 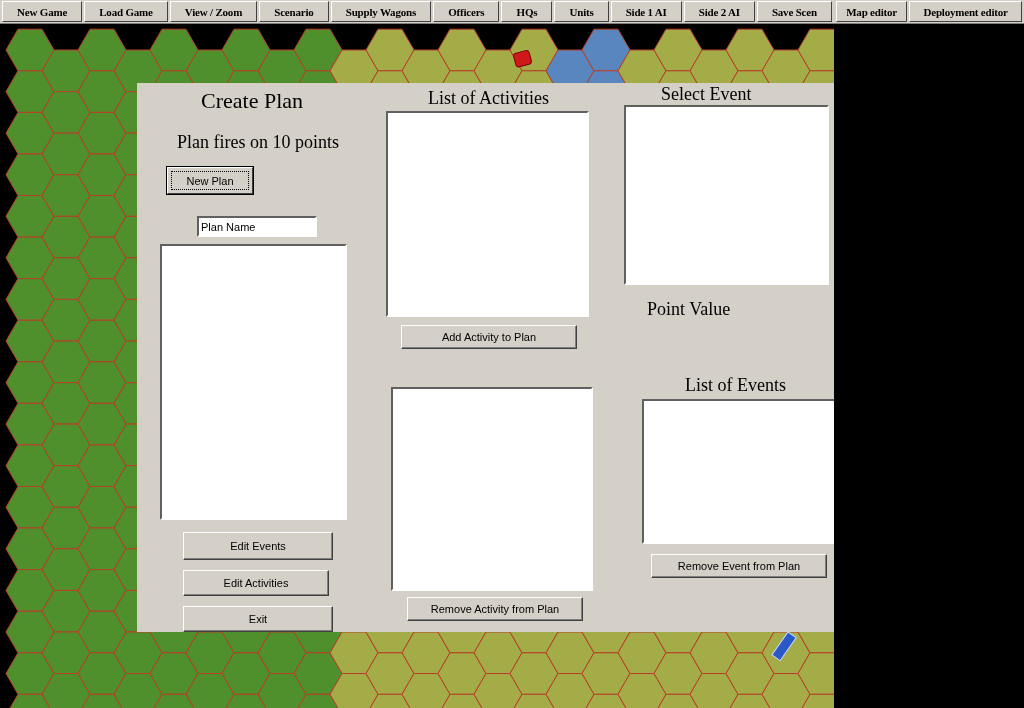 What do you see at coordinates (257, 226) in the screenshot?
I see `plan-name-field: Plan Name` at bounding box center [257, 226].